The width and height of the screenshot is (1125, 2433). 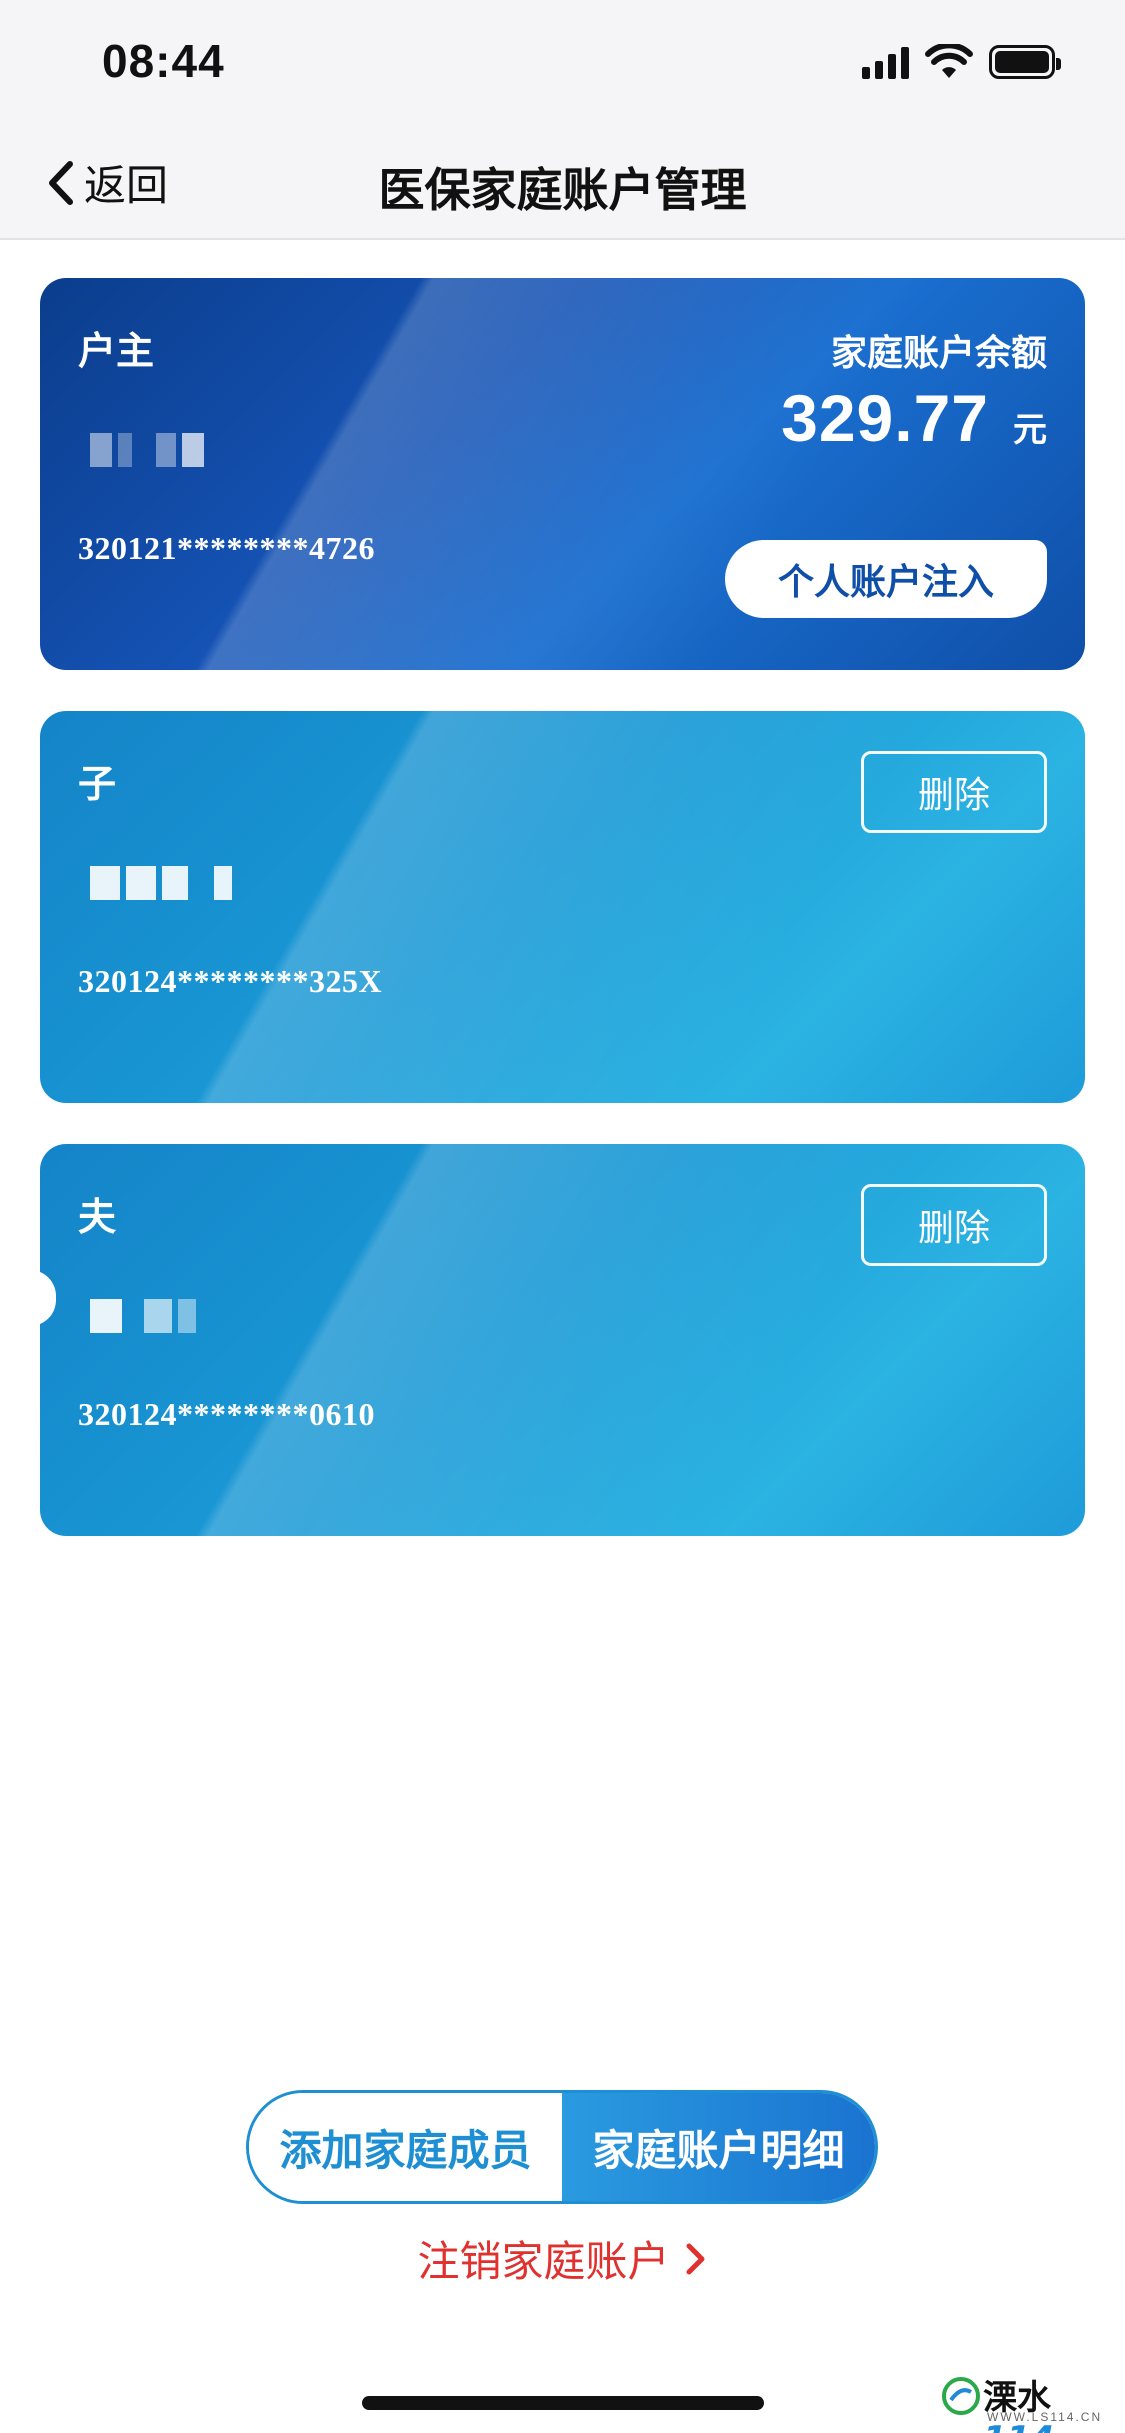 I want to click on battery-icon, so click(x=1025, y=62).